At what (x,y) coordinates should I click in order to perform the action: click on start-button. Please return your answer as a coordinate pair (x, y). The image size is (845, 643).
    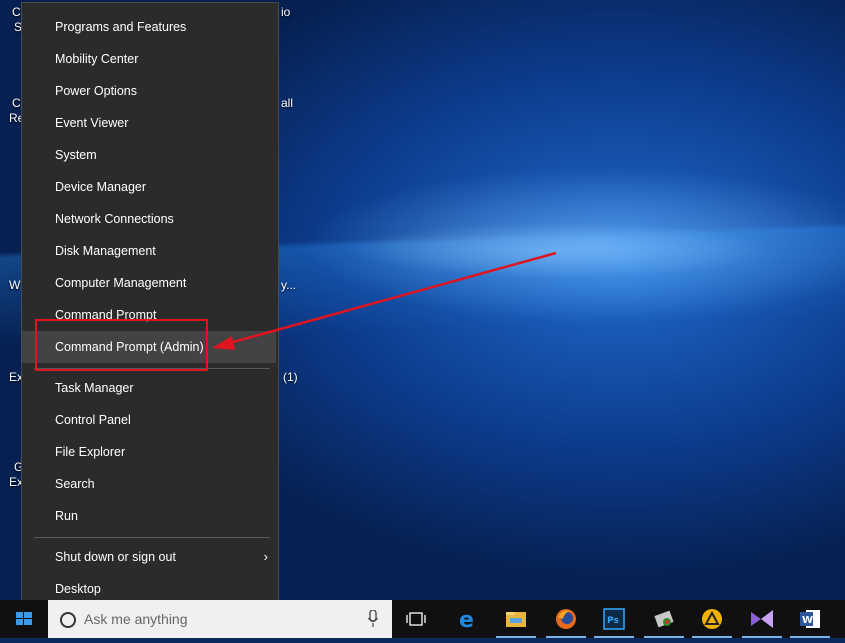
    Looking at the image, I should click on (24, 619).